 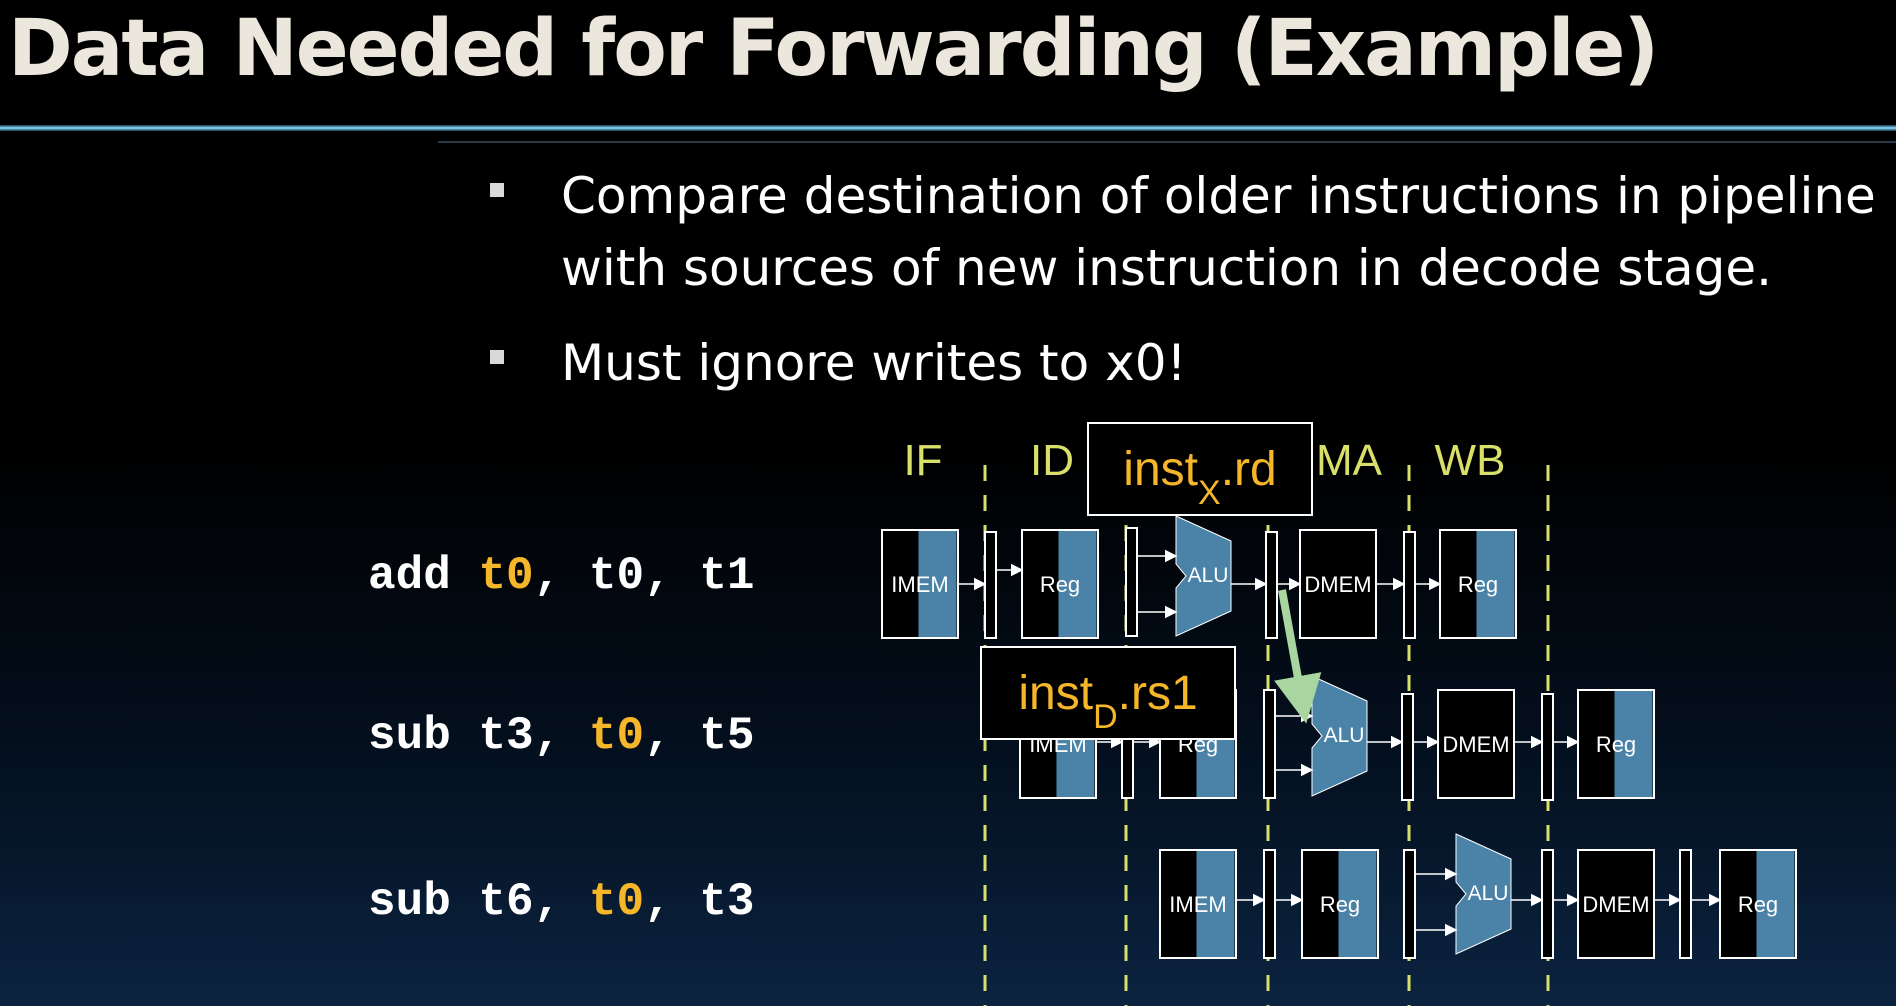 What do you see at coordinates (922, 460) in the screenshot?
I see `stage-label-if: IF` at bounding box center [922, 460].